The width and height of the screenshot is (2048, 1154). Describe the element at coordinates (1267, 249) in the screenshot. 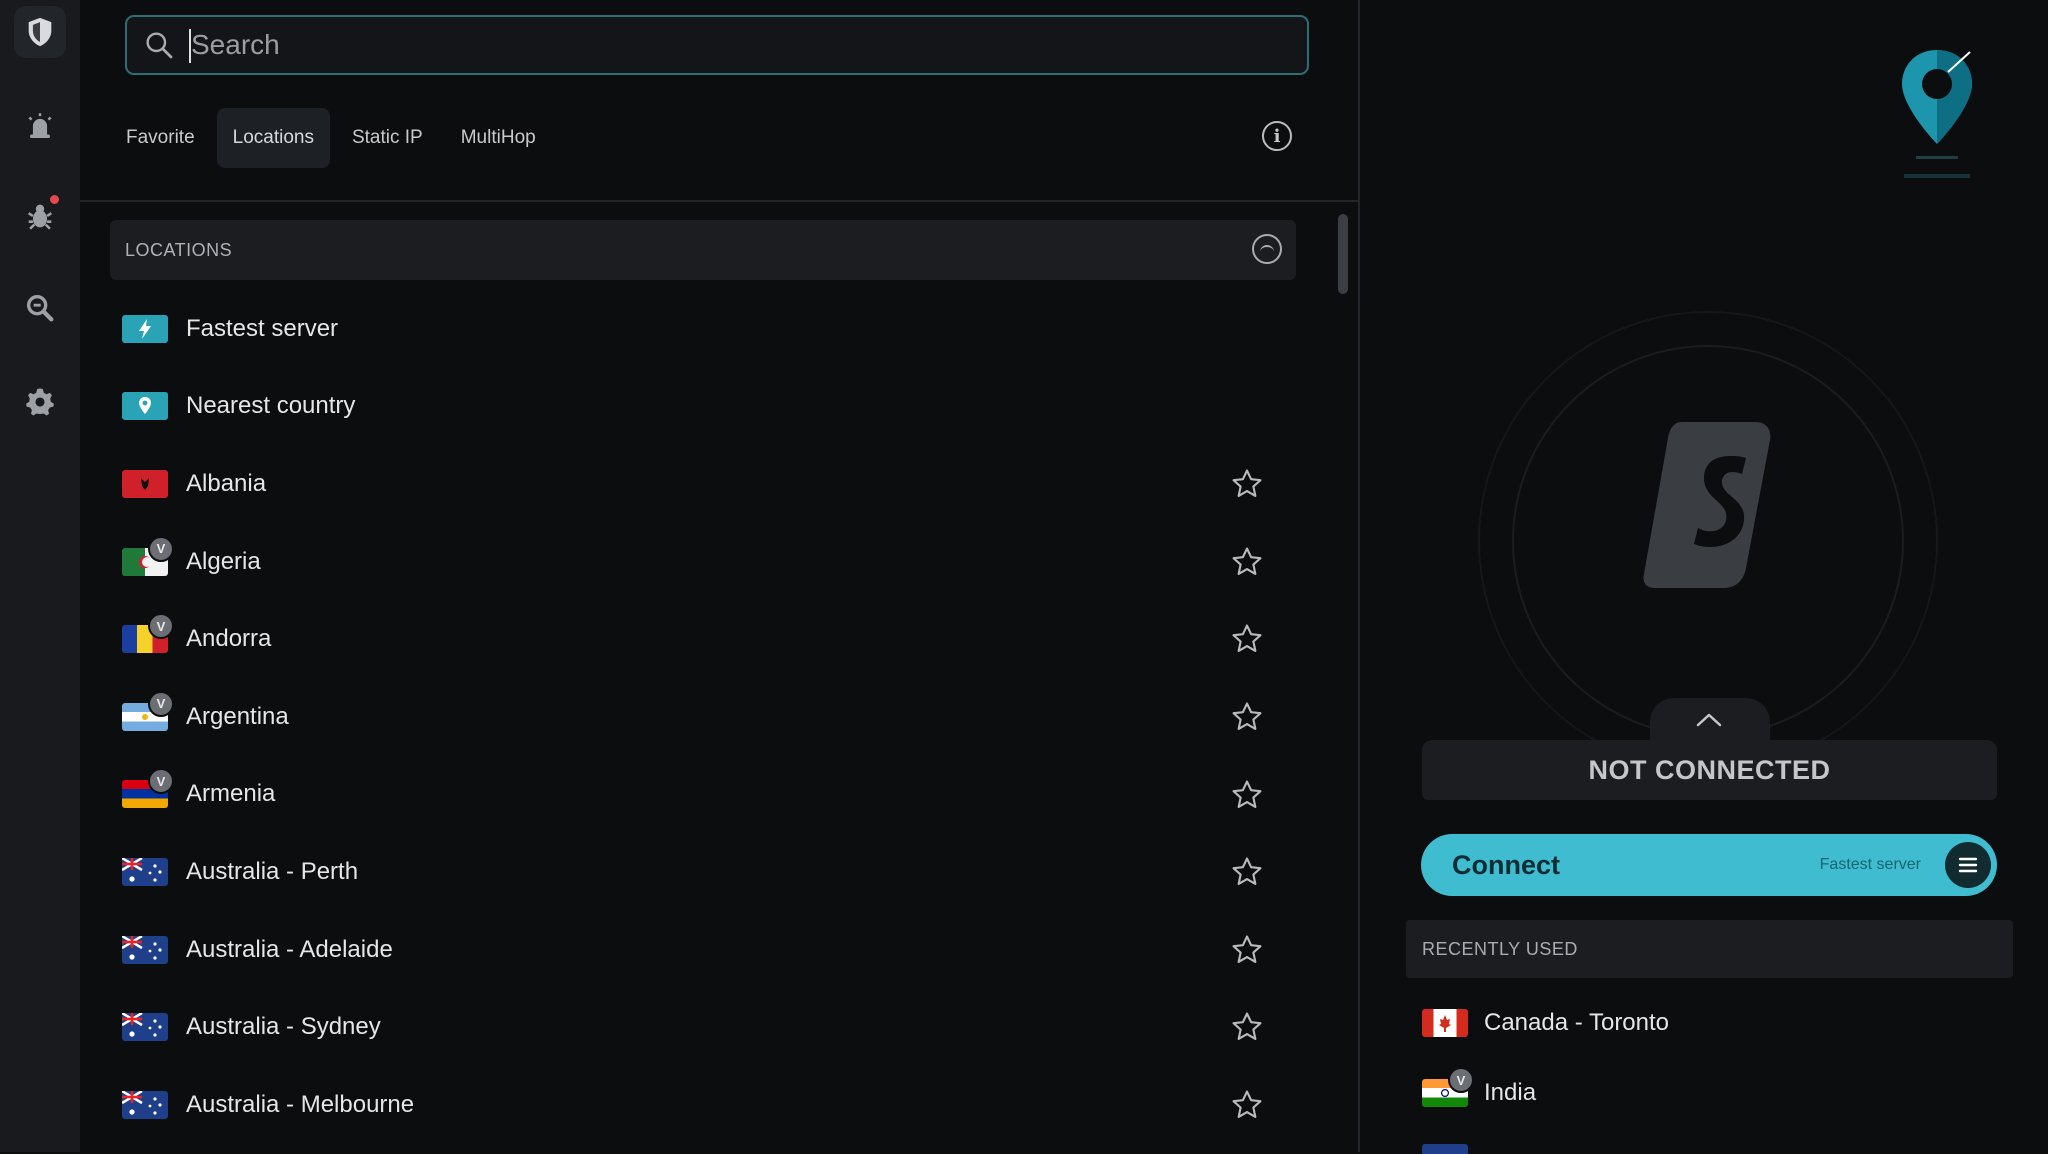

I see `collapse-icon` at that location.